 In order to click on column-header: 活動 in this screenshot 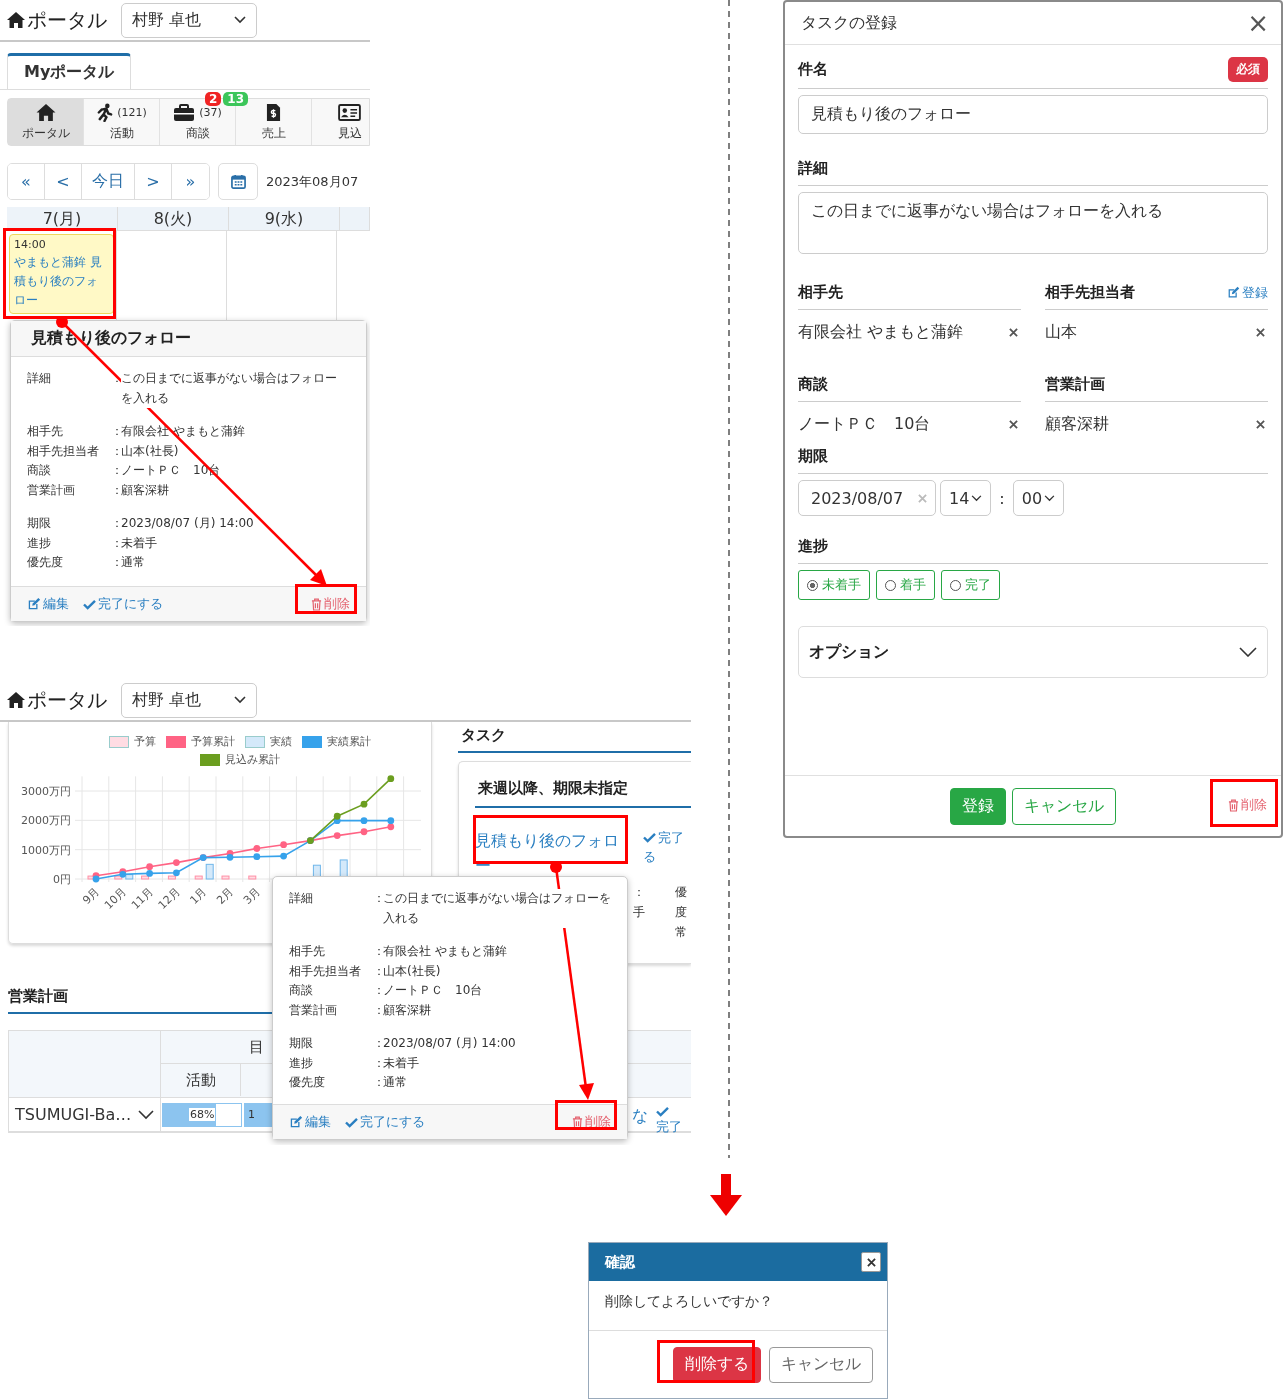, I will do `click(201, 1080)`.